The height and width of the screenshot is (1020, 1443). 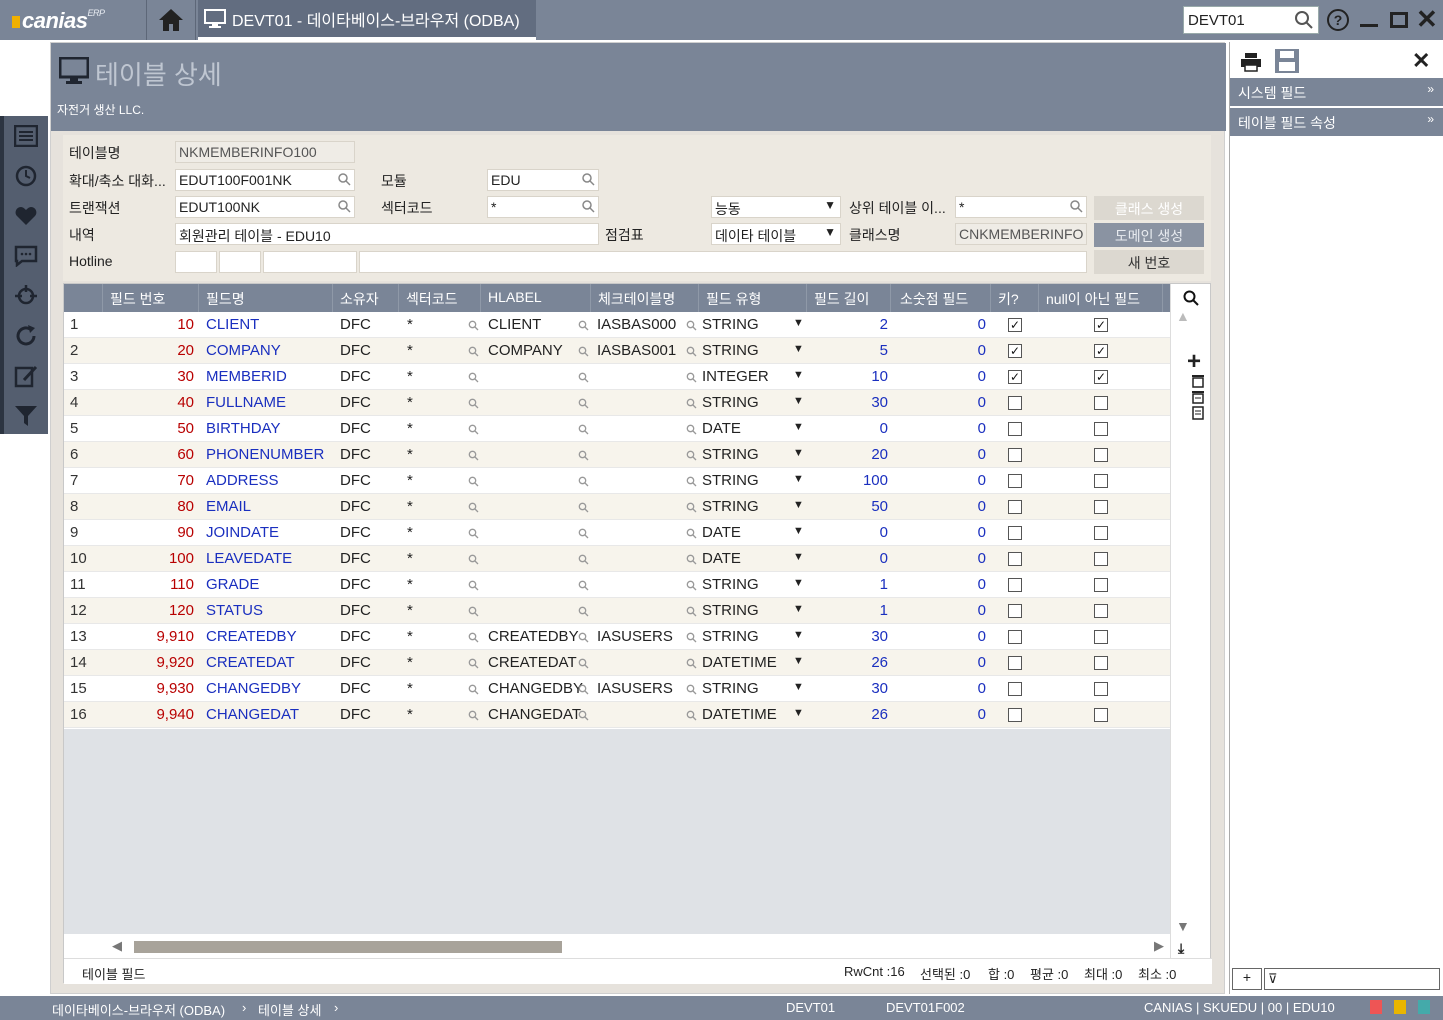 I want to click on home-button, so click(x=171, y=20).